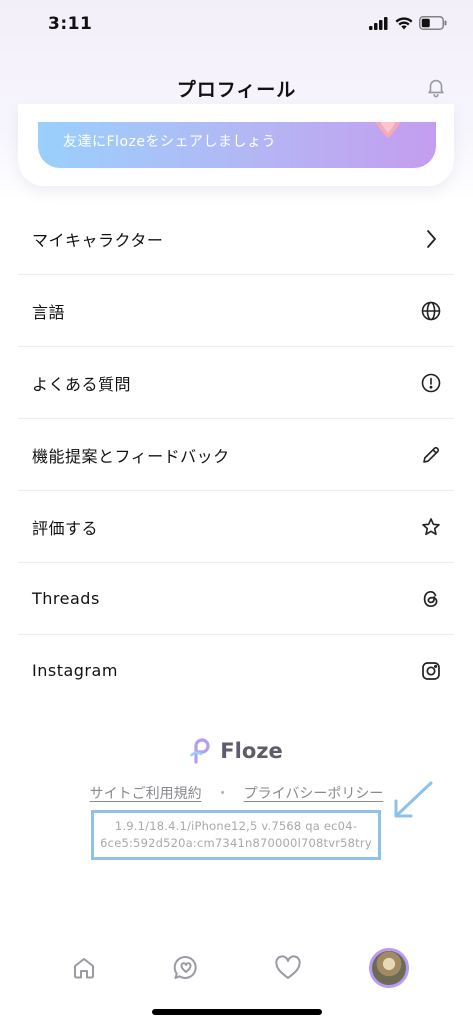 The image size is (473, 1024). I want to click on menu-item-label: 言語, so click(49, 312).